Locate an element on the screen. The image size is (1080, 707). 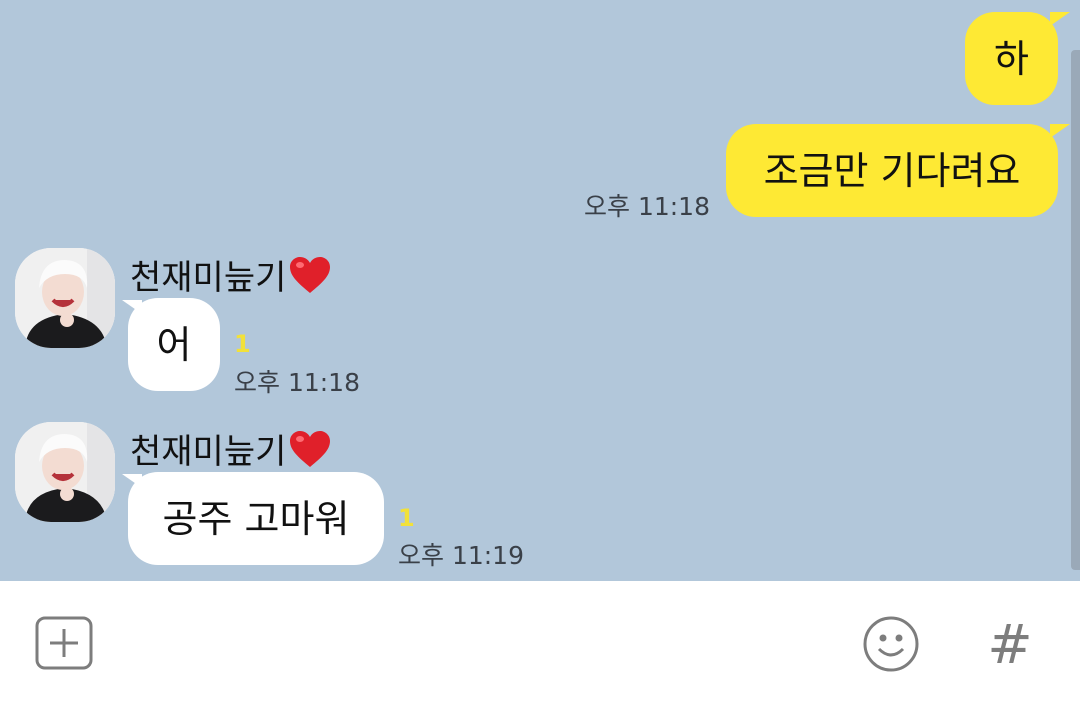
hashtag-button: # is located at coordinates (1010, 644).